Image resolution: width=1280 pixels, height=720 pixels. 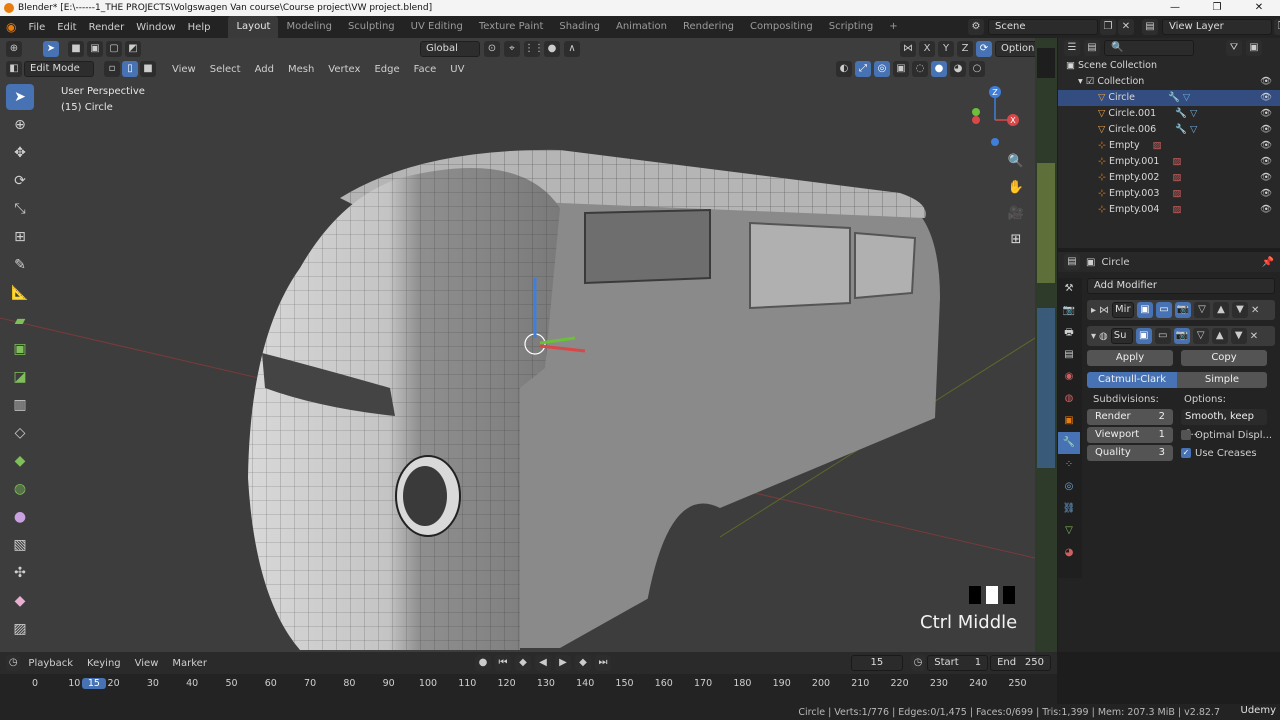 What do you see at coordinates (1069, 487) in the screenshot?
I see `physics-tab-icon: ◎` at bounding box center [1069, 487].